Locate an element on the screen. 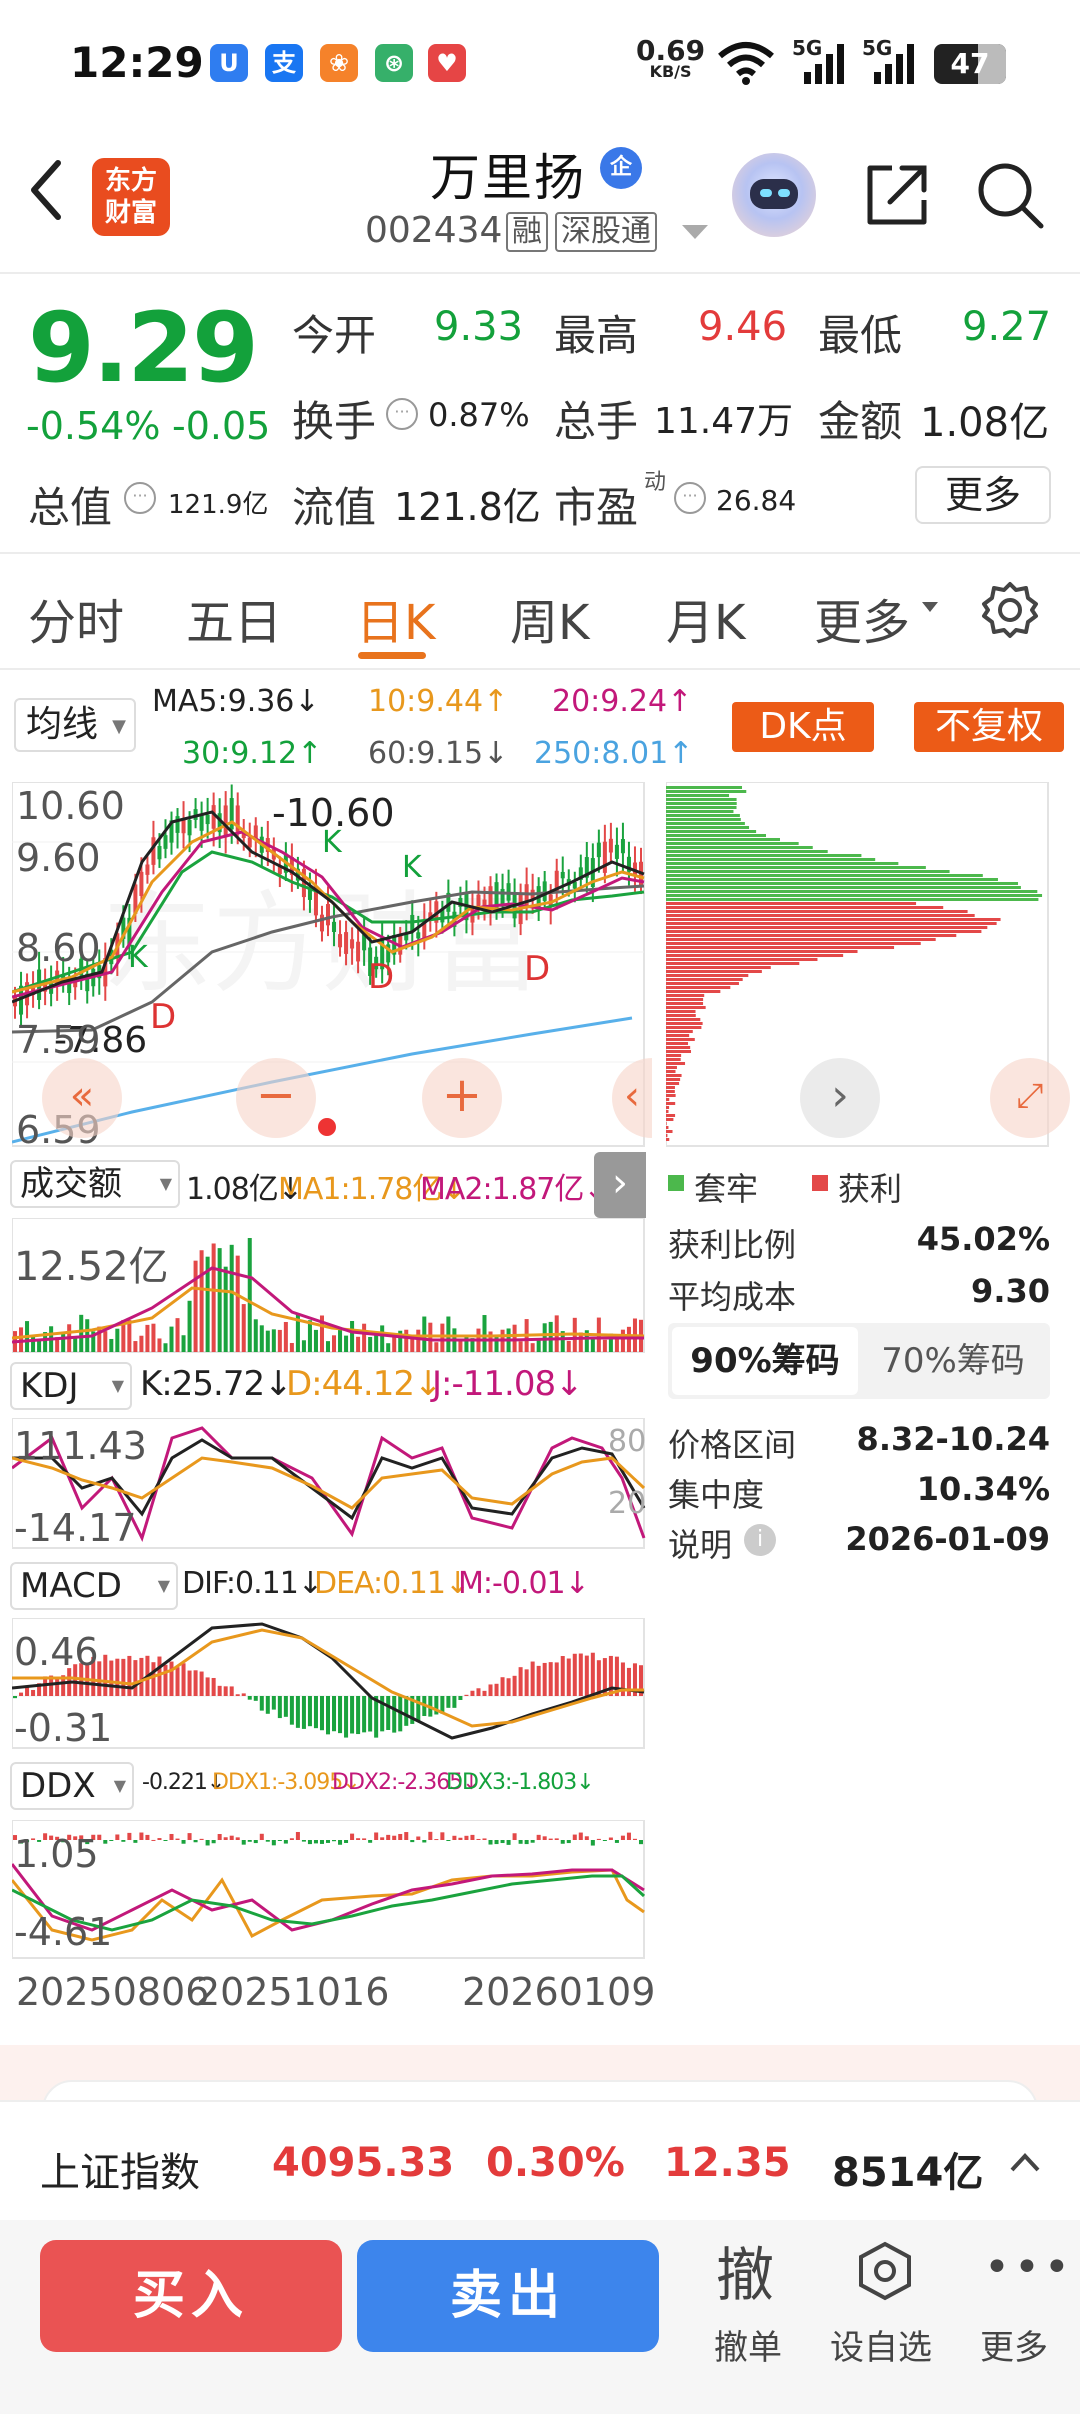 The height and width of the screenshot is (2414, 1080). more-actions-icon: ••• is located at coordinates (1029, 2267).